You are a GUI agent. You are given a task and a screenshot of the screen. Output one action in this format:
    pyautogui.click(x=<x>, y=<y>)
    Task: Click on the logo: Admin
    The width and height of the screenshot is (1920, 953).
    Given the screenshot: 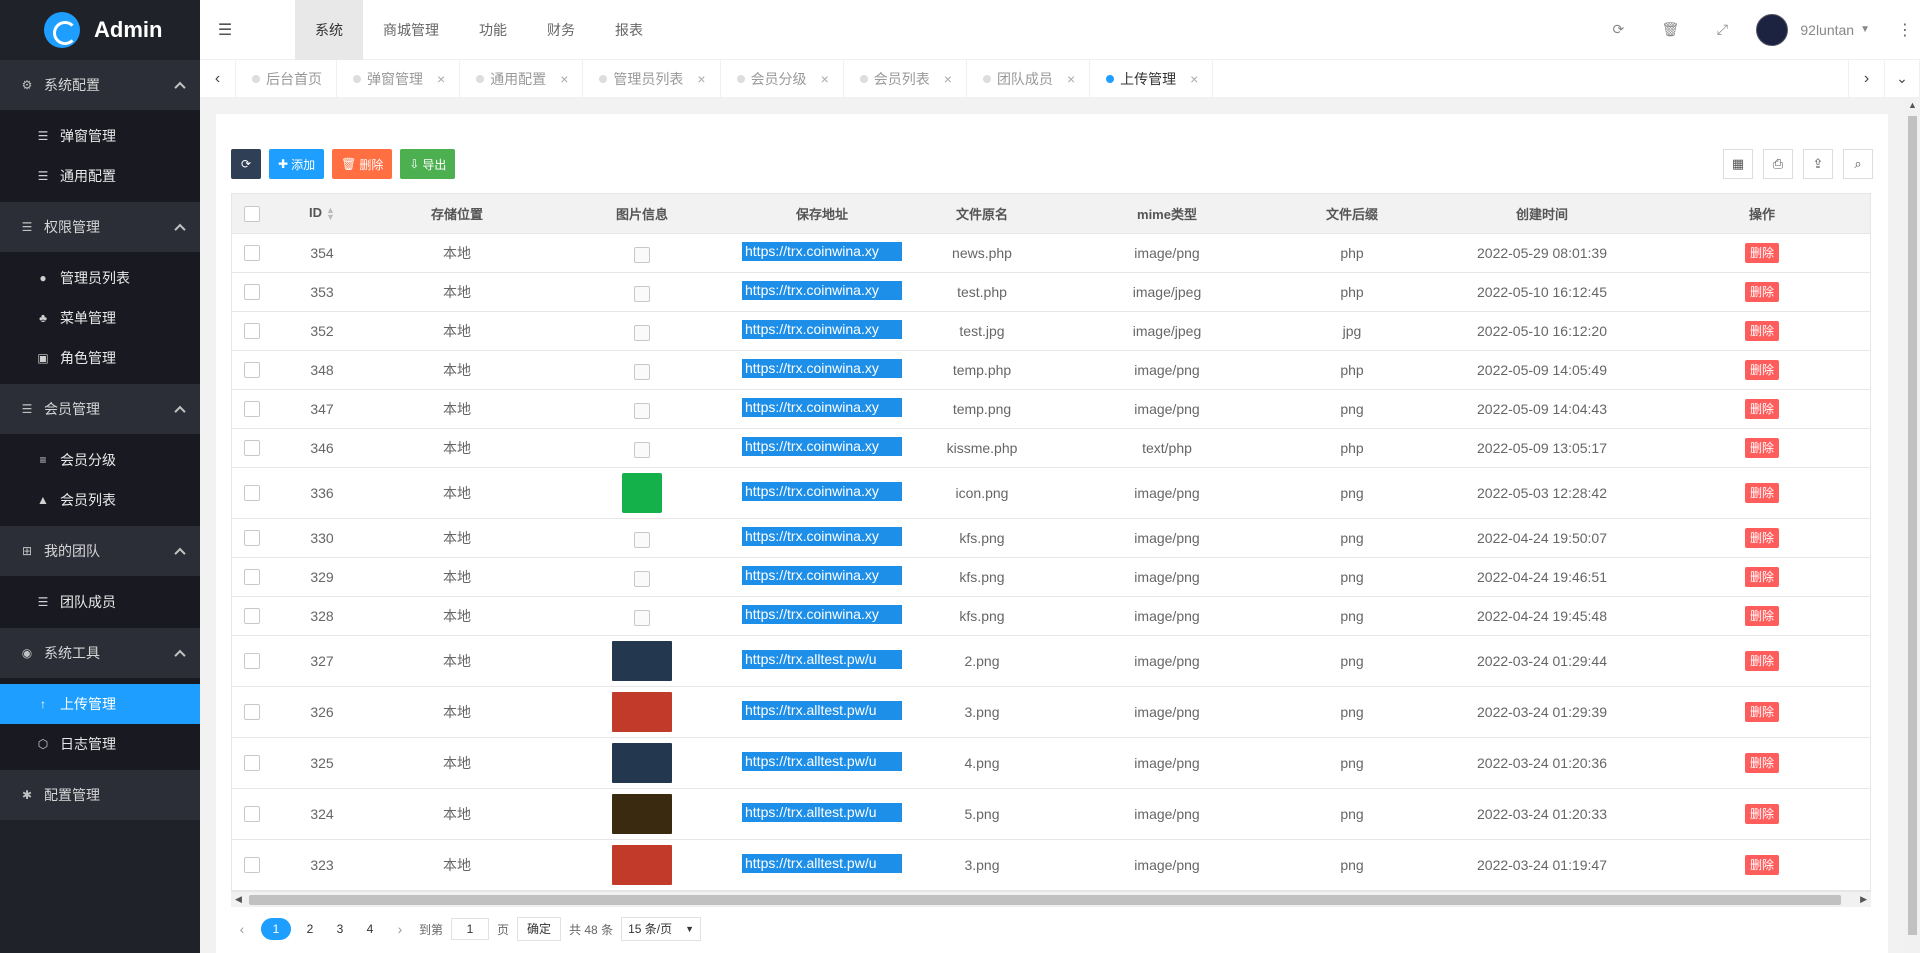 What is the action you would take?
    pyautogui.click(x=100, y=30)
    